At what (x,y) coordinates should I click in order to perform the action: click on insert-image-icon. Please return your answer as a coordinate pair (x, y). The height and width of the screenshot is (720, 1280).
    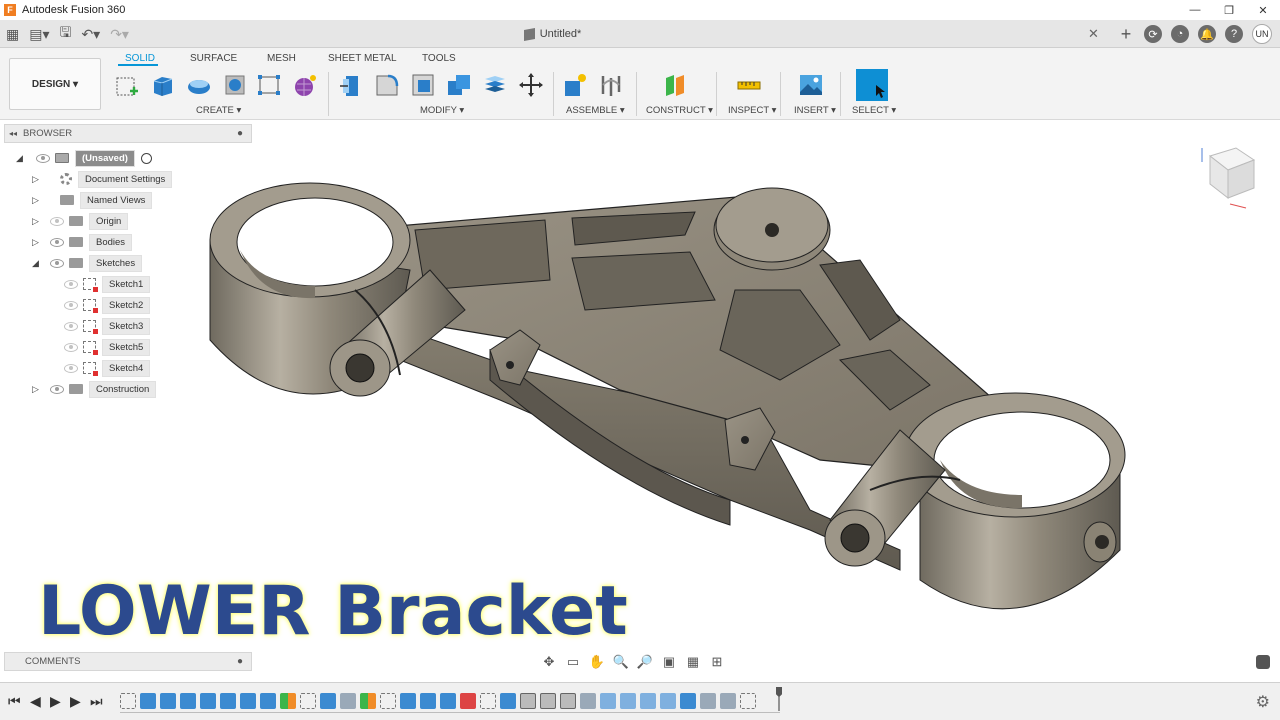
    Looking at the image, I should click on (811, 85).